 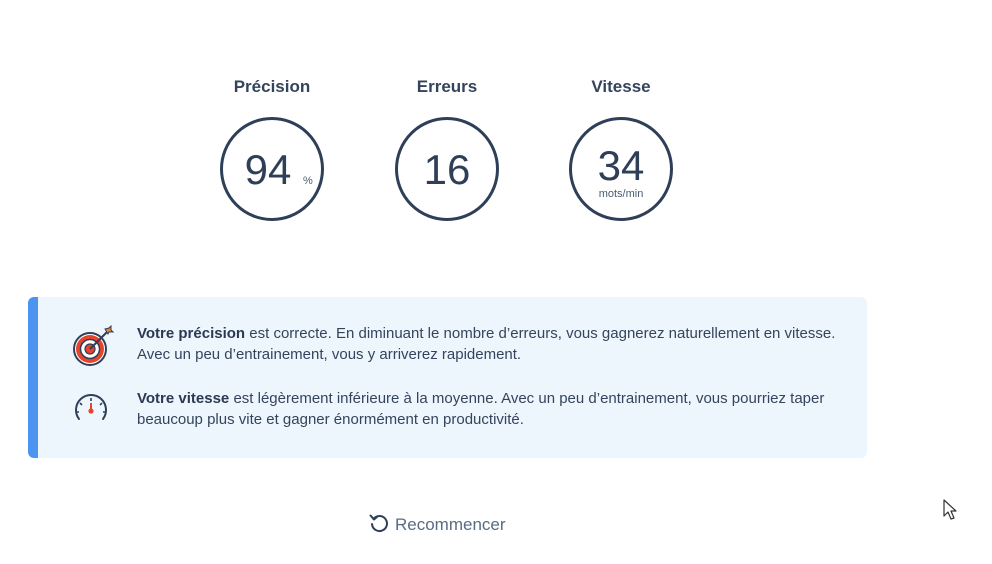 What do you see at coordinates (33, 377) in the screenshot?
I see `panel-accent-bar` at bounding box center [33, 377].